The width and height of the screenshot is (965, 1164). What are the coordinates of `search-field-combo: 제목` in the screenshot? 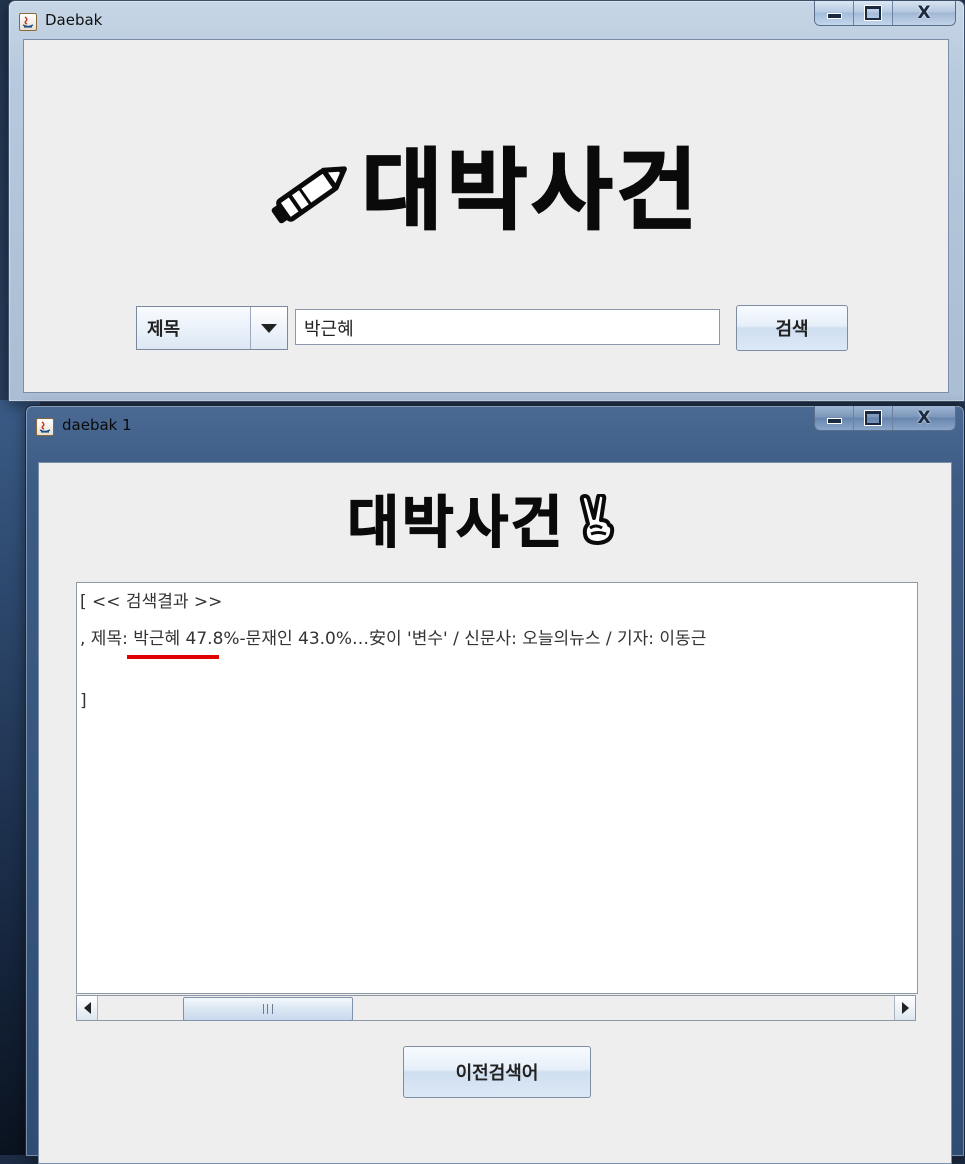 It's located at (212, 328).